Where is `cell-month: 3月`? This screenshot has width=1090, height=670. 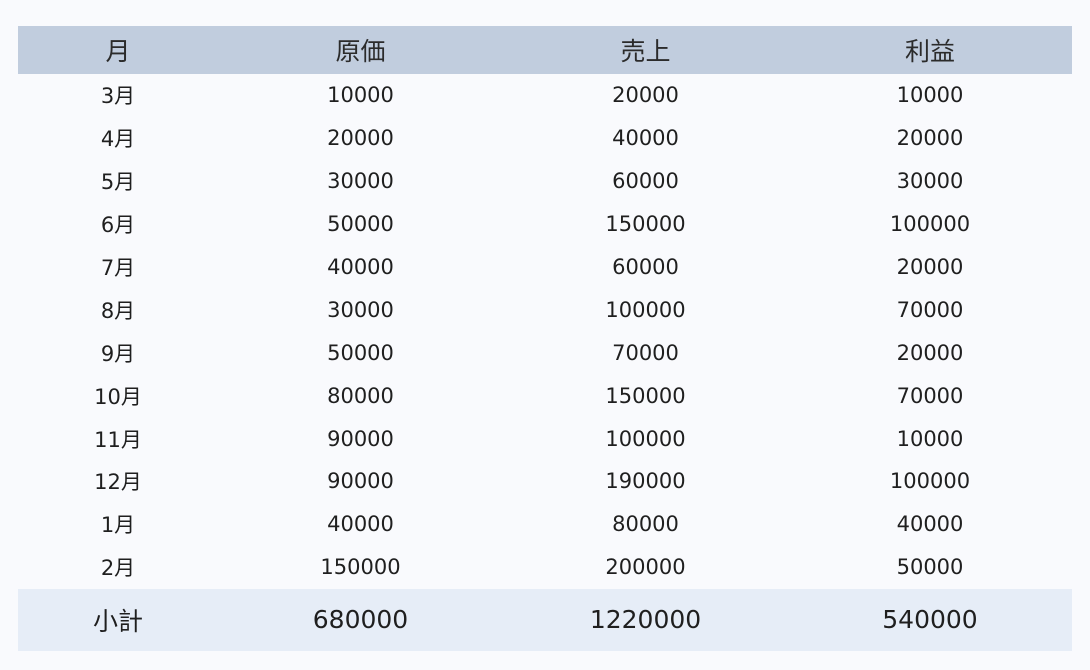 cell-month: 3月 is located at coordinates (118, 96).